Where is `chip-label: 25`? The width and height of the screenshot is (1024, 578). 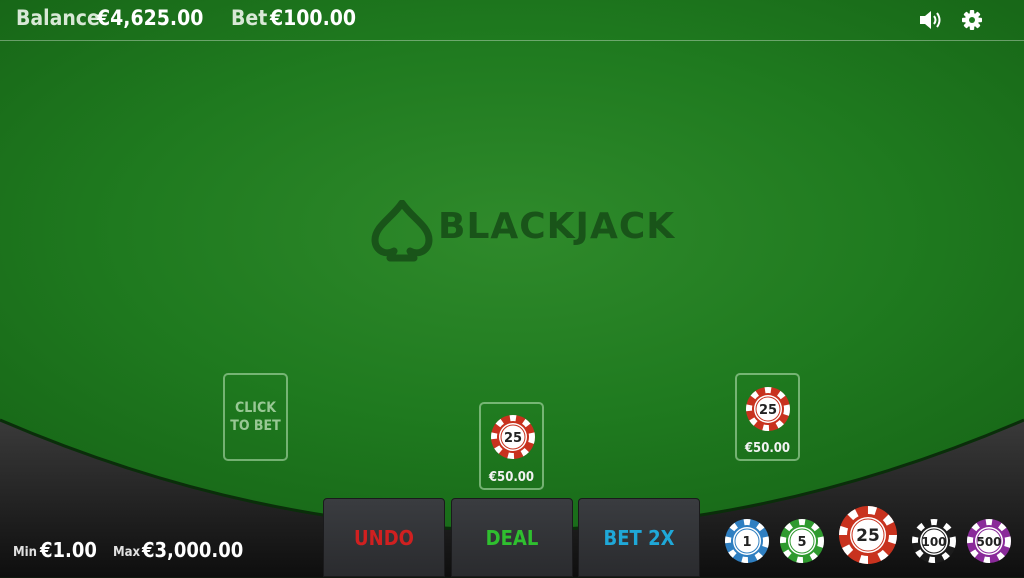 chip-label: 25 is located at coordinates (868, 536).